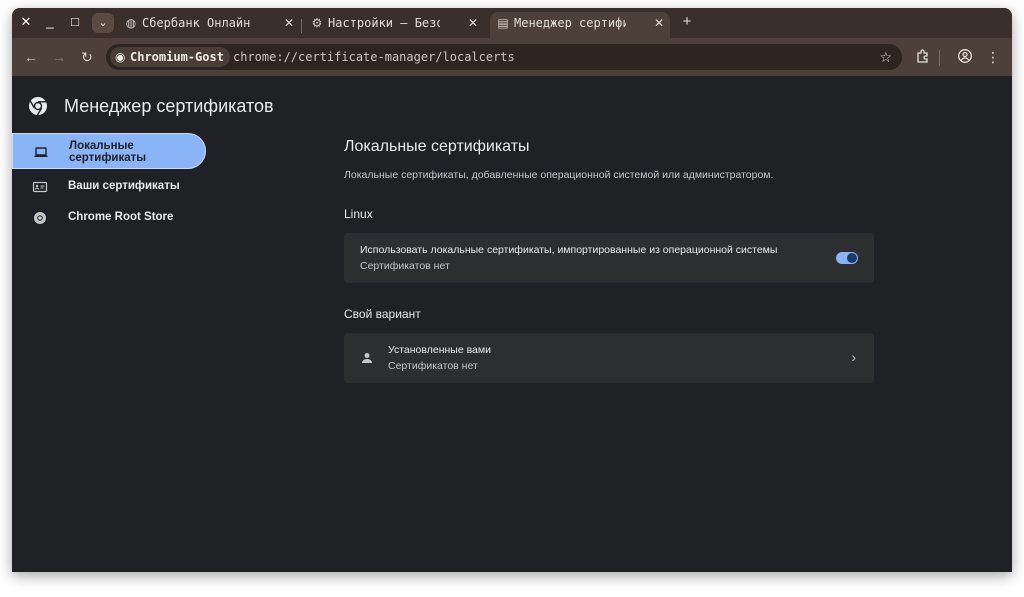 The image size is (1024, 597). Describe the element at coordinates (609, 358) in the screenshot. I see `installed-by-you-row: Установленные вами Сертификатов нет ›` at that location.